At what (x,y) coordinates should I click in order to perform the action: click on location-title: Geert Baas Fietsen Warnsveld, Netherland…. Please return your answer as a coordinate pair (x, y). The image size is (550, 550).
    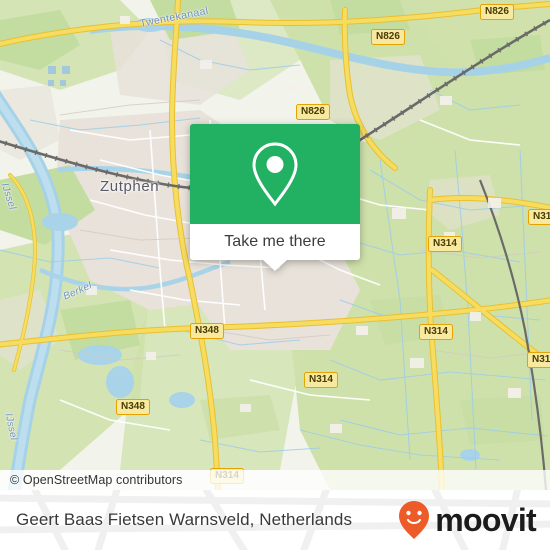
    Looking at the image, I should click on (184, 519).